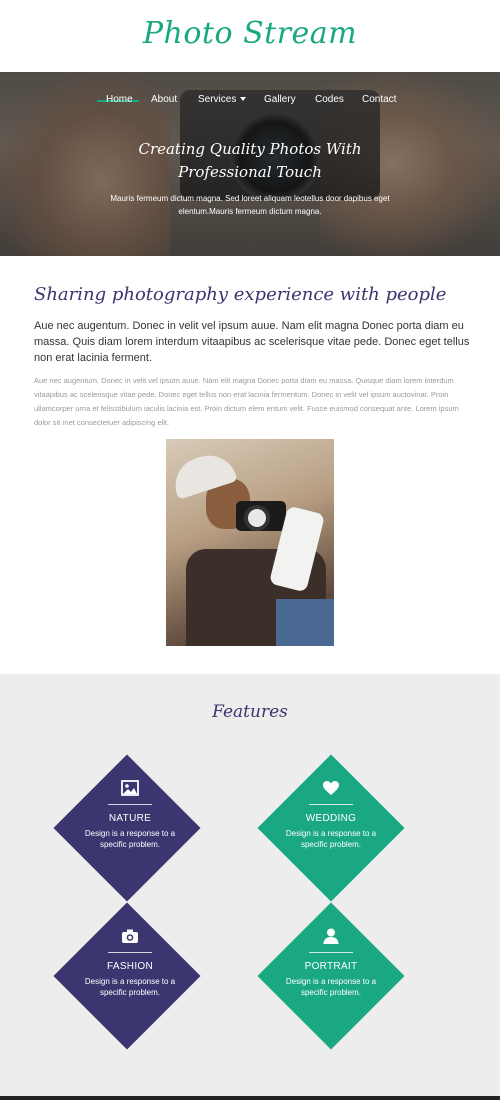 The image size is (500, 1100). I want to click on footer-edge, so click(250, 1098).